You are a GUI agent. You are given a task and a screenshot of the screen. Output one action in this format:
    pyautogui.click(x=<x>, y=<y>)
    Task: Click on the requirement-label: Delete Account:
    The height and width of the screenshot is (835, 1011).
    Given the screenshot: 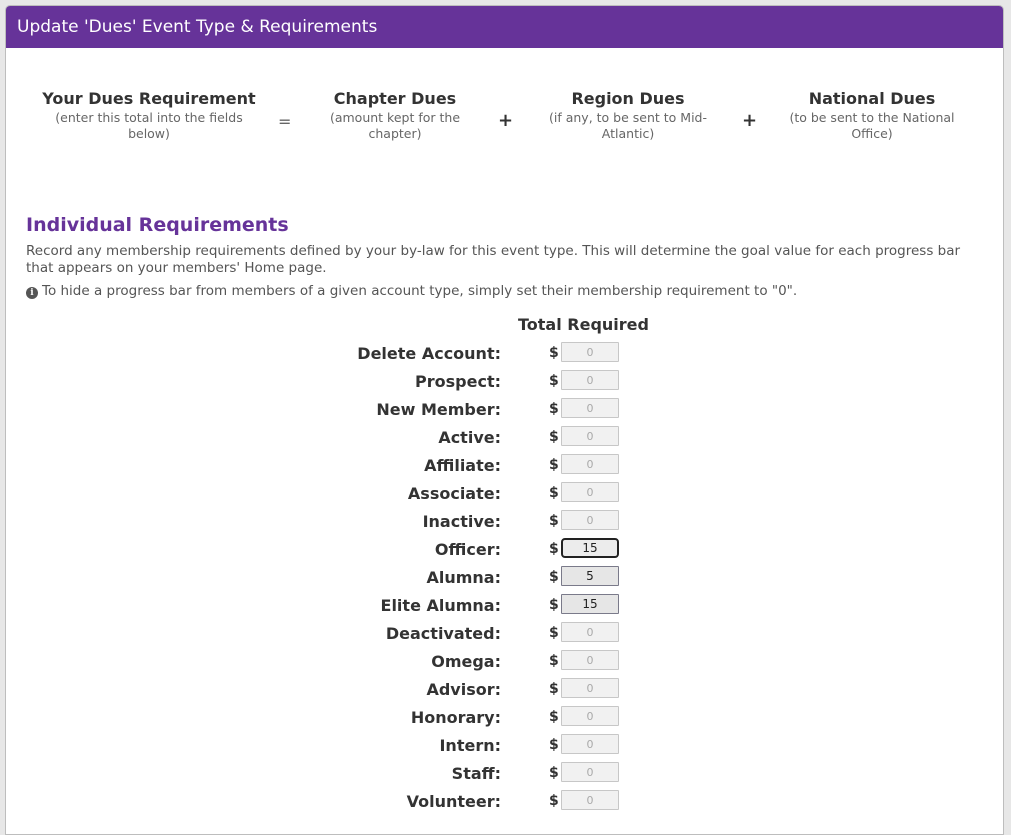 What is the action you would take?
    pyautogui.click(x=429, y=353)
    